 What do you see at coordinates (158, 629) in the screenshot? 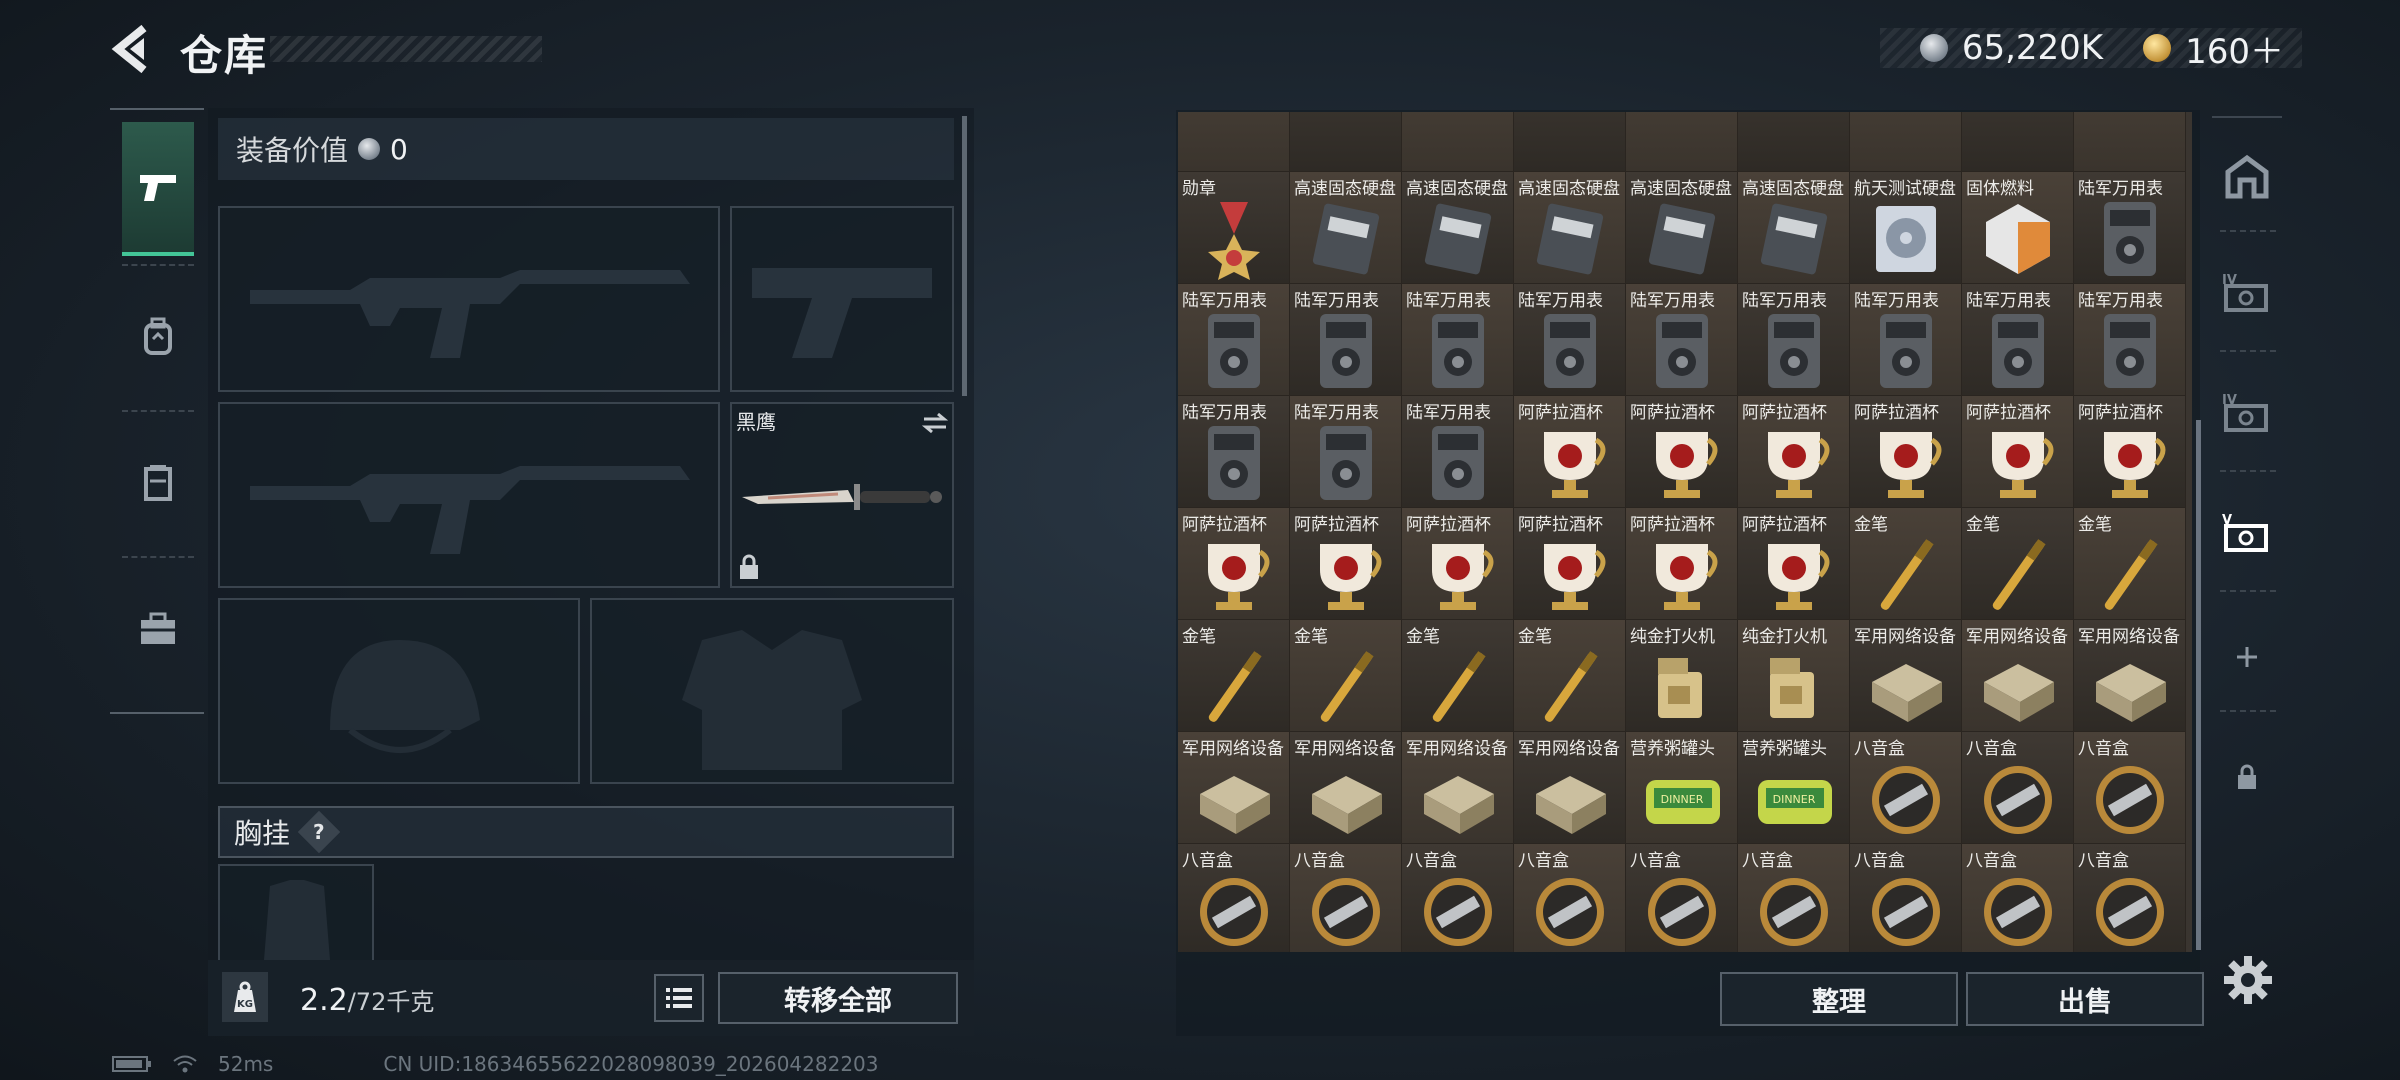
I see `tab-case` at bounding box center [158, 629].